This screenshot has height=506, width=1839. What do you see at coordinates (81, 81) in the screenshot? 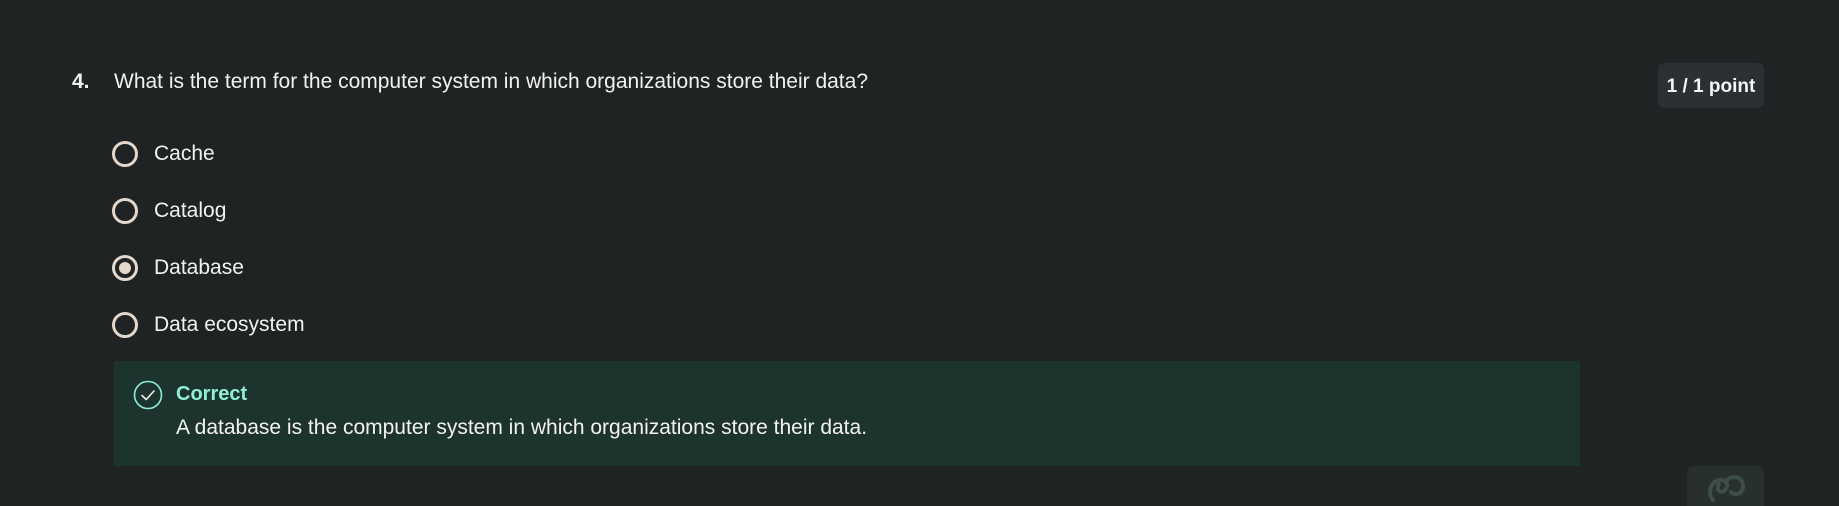
I see `question-number: 4.` at bounding box center [81, 81].